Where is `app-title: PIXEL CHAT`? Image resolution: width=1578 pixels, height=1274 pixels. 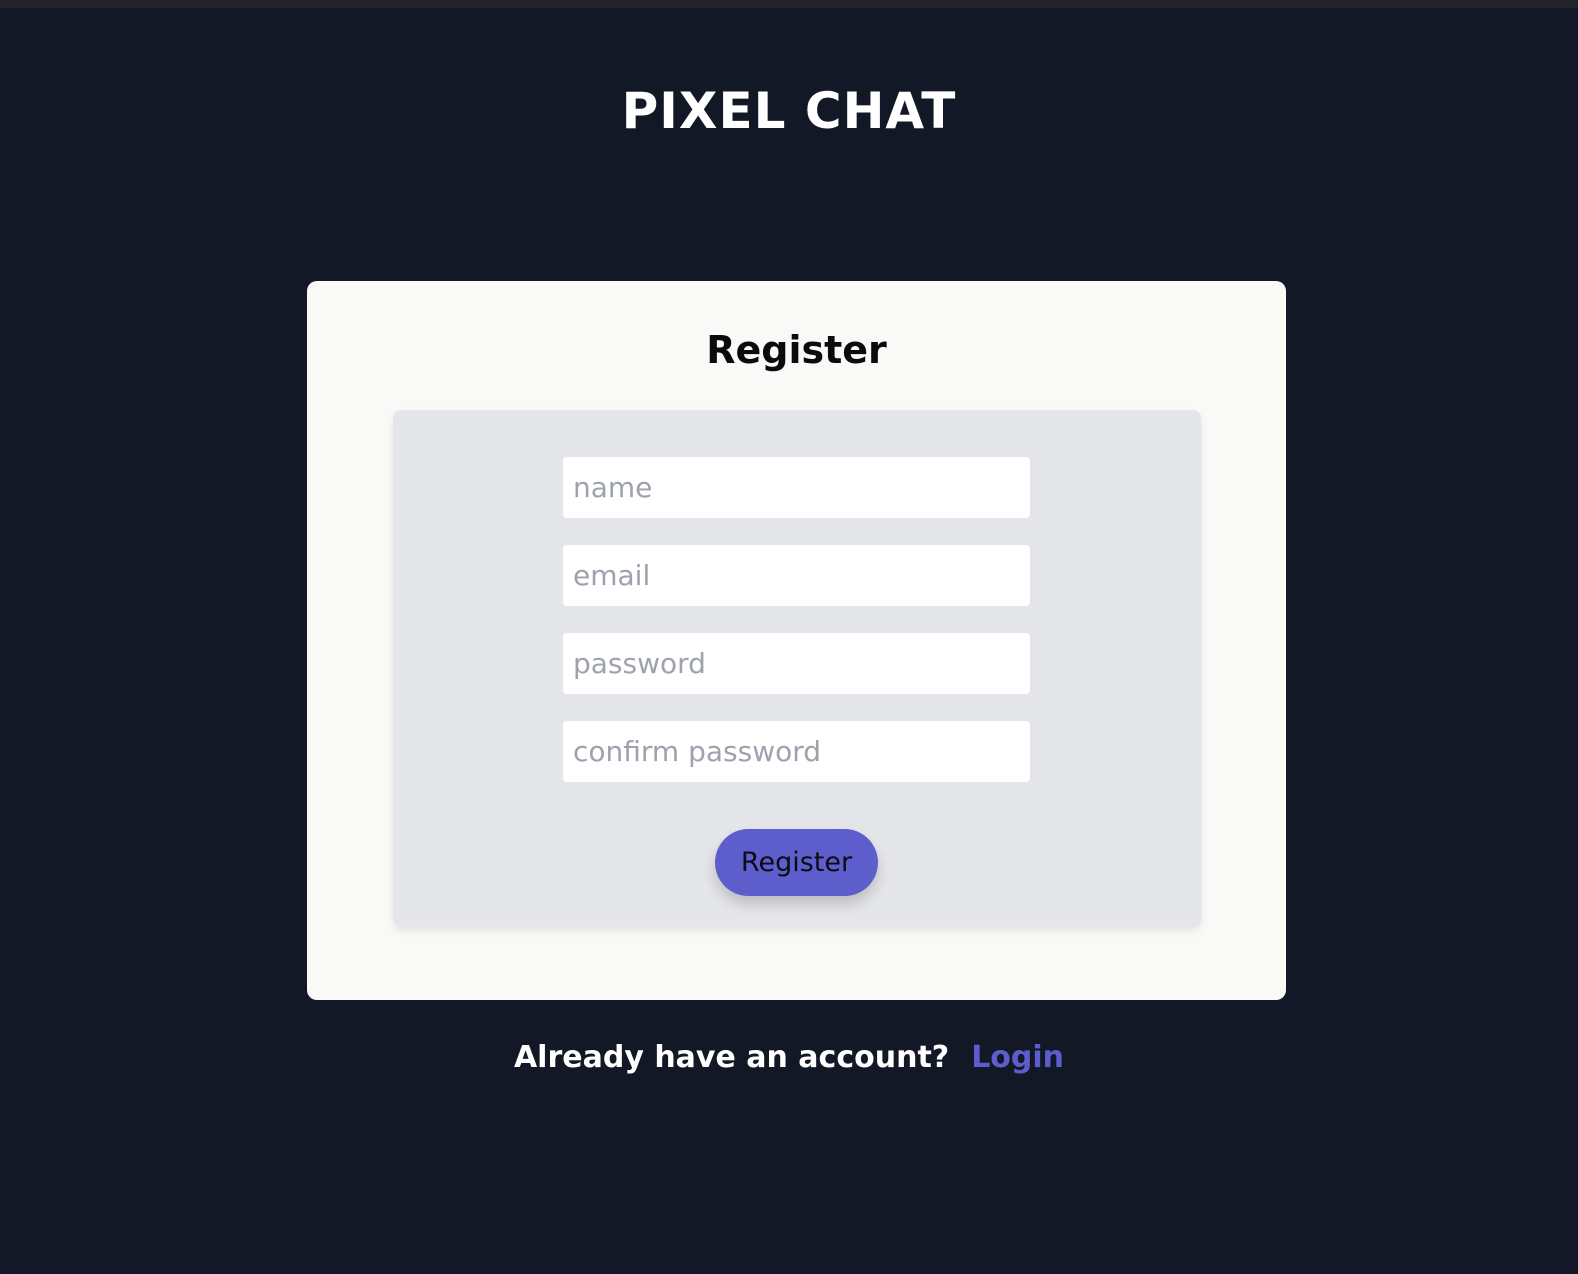 app-title: PIXEL CHAT is located at coordinates (789, 111).